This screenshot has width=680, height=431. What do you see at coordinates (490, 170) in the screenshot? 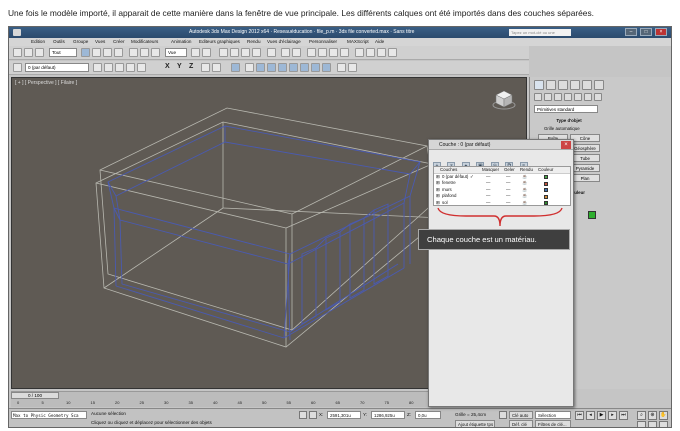
I see `column-masquer: Masquer` at bounding box center [490, 170].